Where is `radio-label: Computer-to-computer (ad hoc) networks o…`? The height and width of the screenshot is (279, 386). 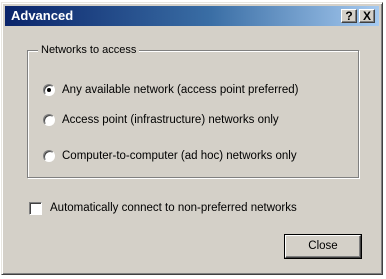 radio-label: Computer-to-computer (ad hoc) networks o… is located at coordinates (179, 156).